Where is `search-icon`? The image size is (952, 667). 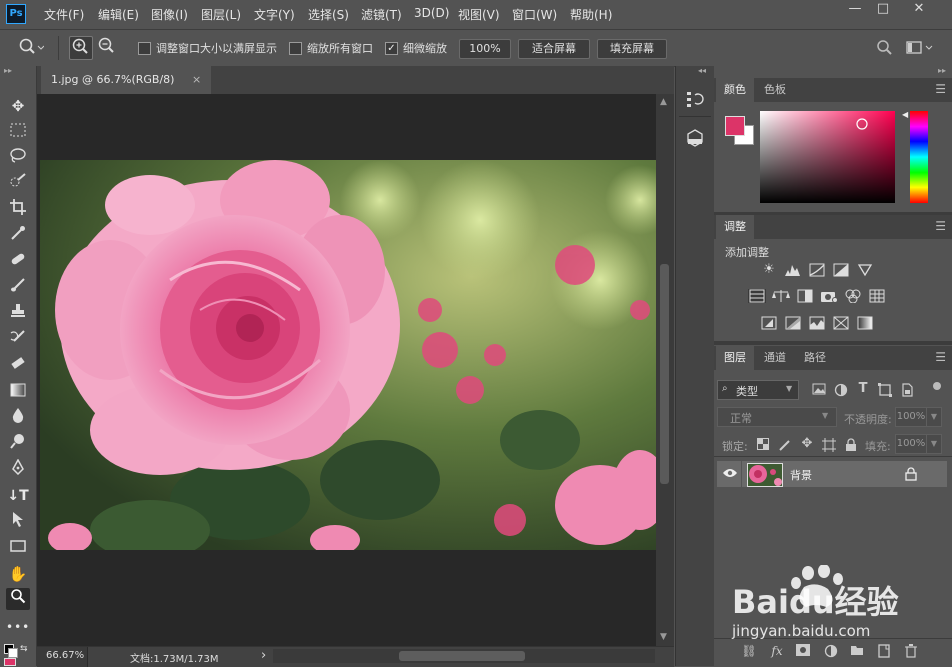
search-icon is located at coordinates (885, 49).